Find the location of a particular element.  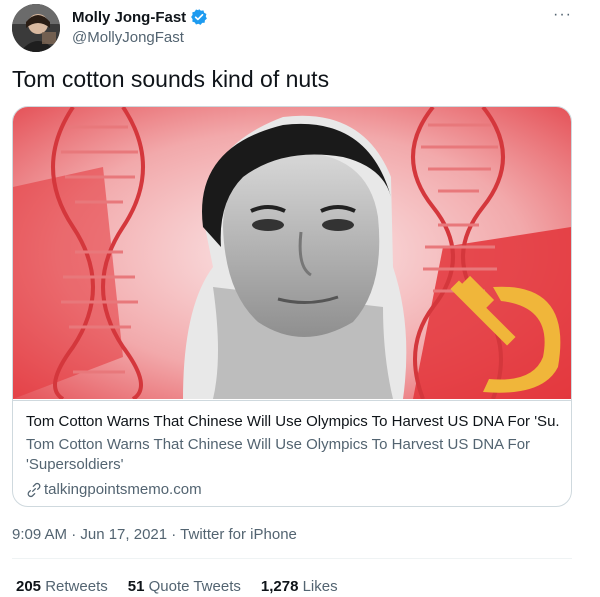

retweets-label: Retweets is located at coordinates (76, 586).